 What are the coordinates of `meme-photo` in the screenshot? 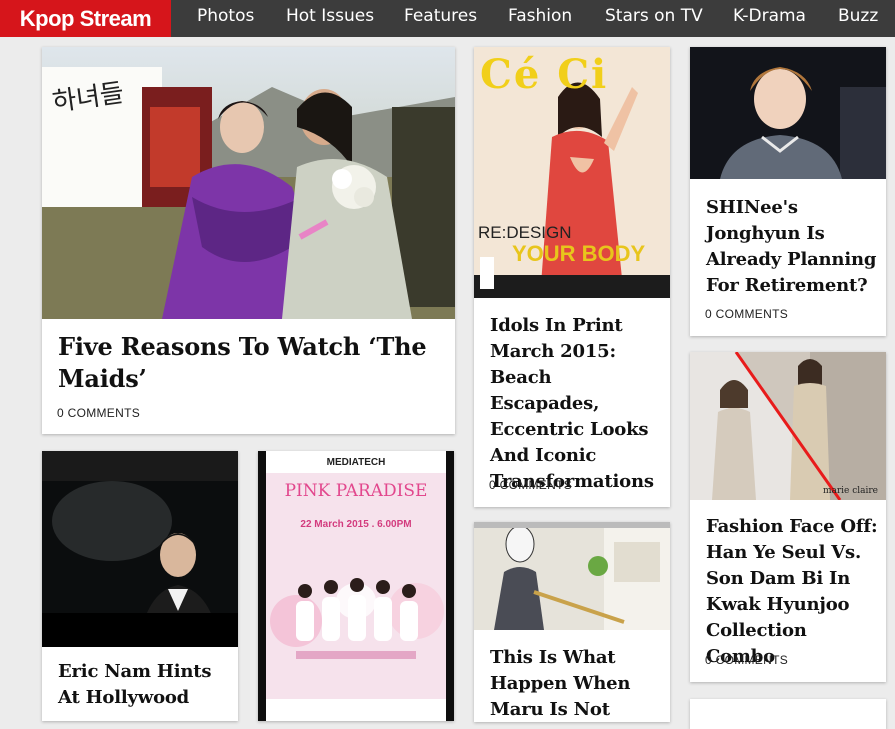 It's located at (572, 576).